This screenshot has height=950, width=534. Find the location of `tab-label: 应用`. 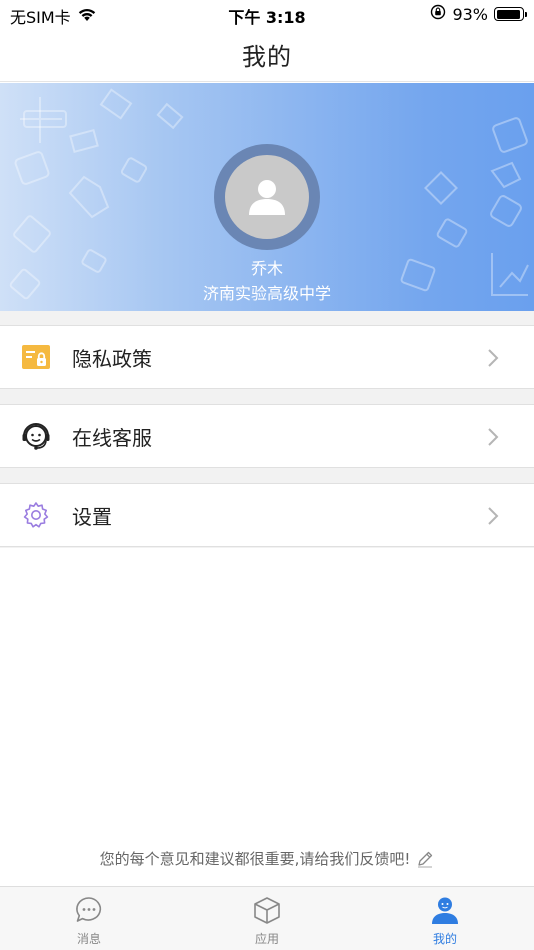

tab-label: 应用 is located at coordinates (266, 939).